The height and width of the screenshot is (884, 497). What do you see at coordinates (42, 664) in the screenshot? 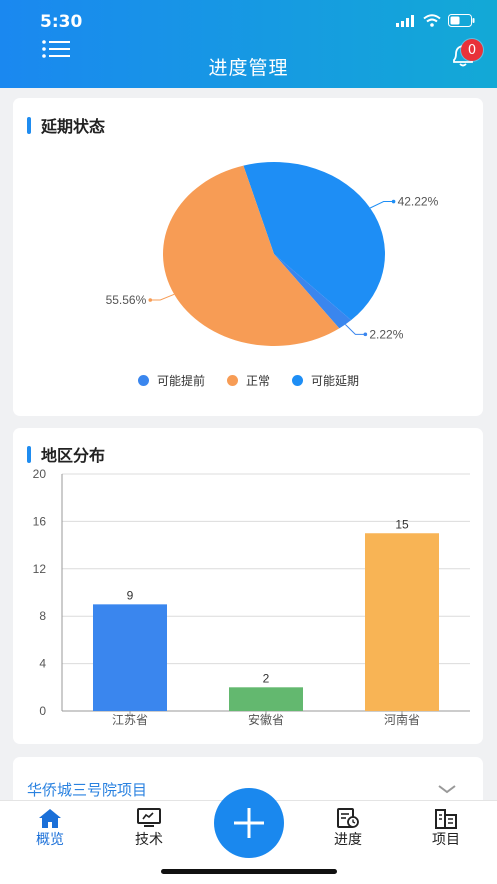
I see `y-tick-label: 4` at bounding box center [42, 664].